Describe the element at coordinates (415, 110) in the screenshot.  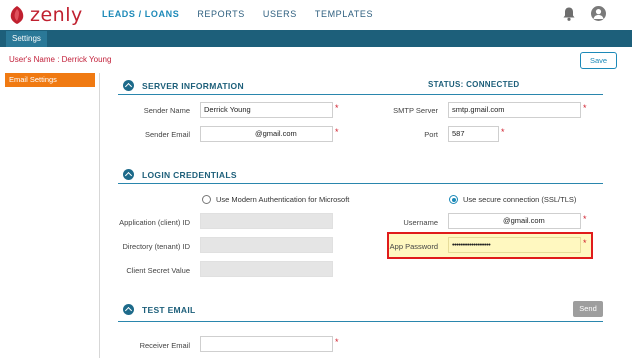
I see `smtp-server-label: SMTP Server` at that location.